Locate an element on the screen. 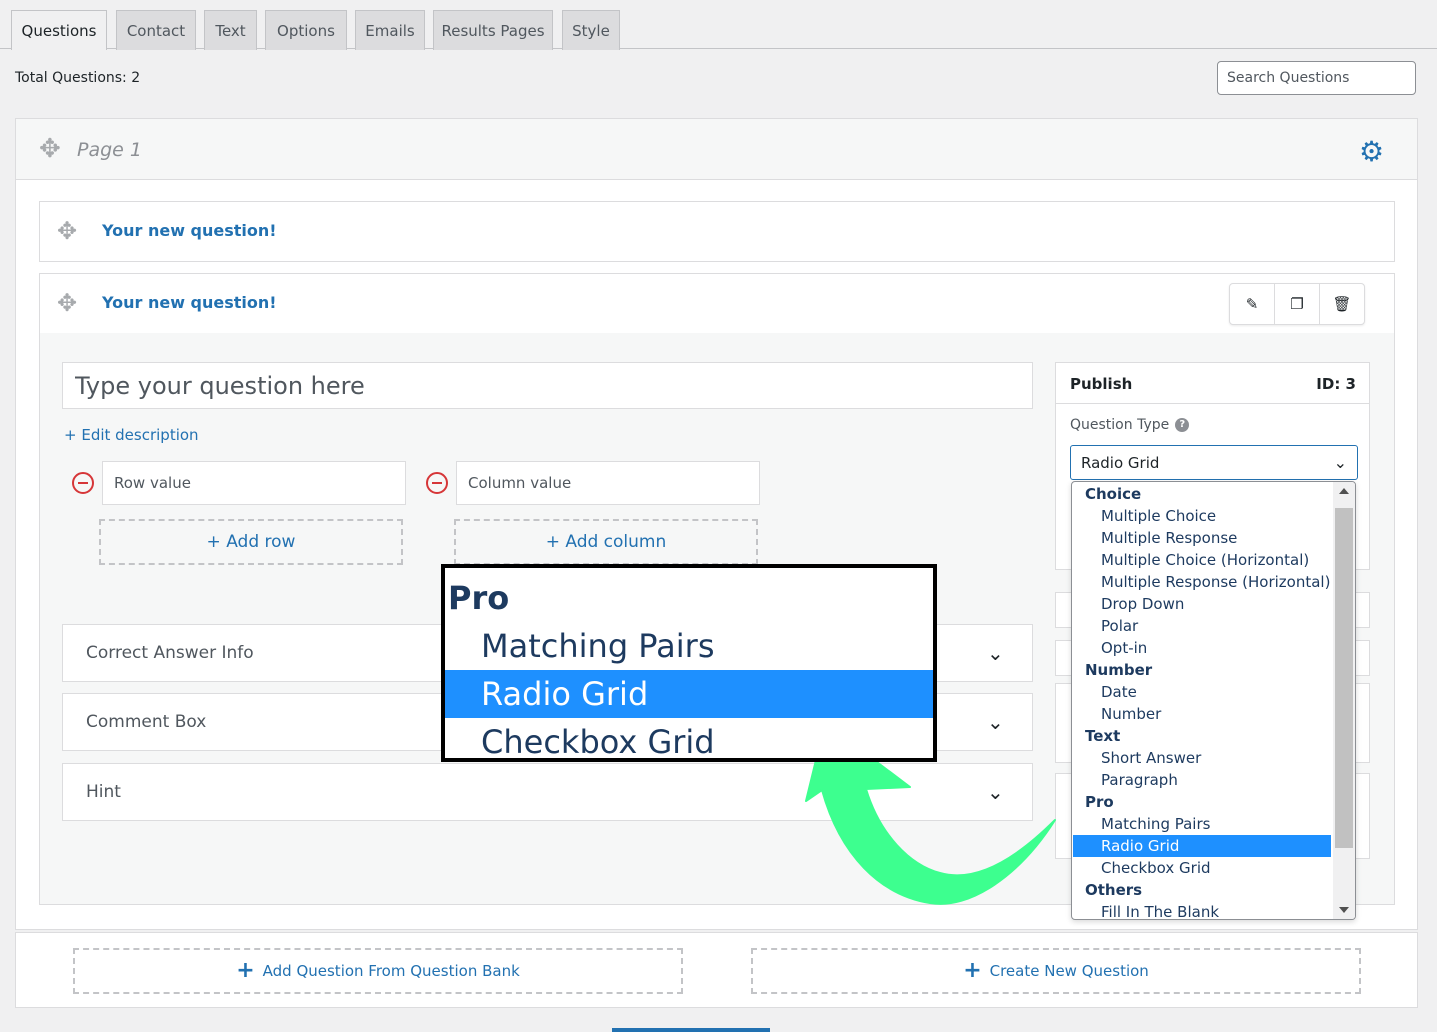 Image resolution: width=1437 pixels, height=1032 pixels. tab-style: Style is located at coordinates (591, 30).